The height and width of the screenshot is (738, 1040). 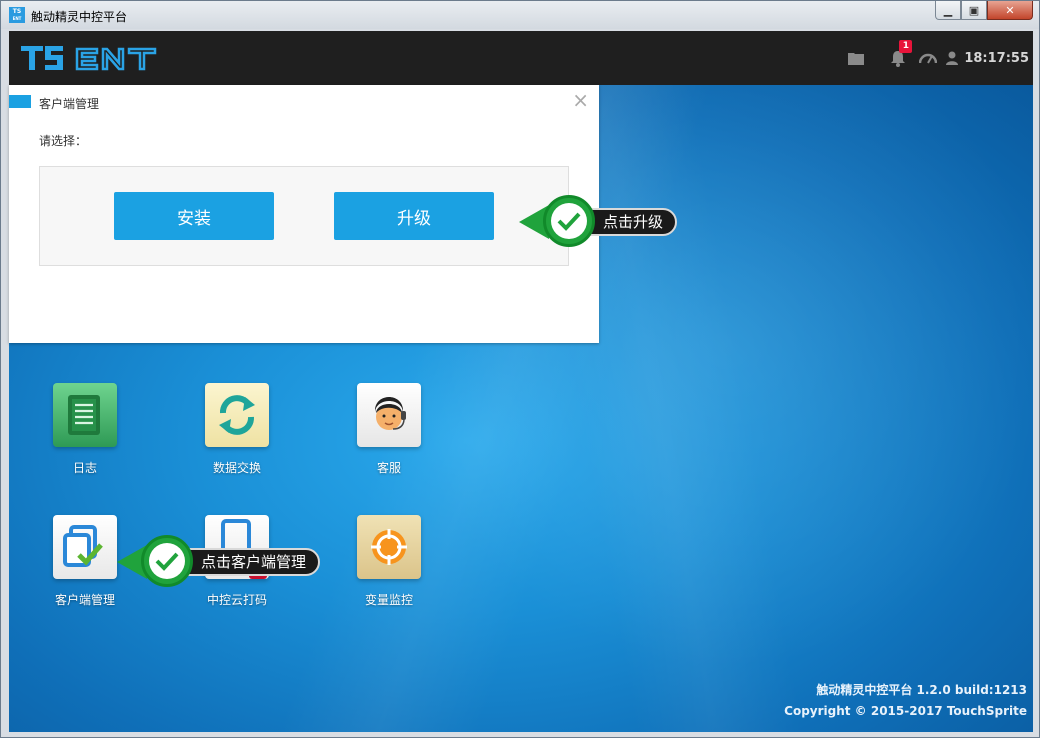 I want to click on app-label: 日志, so click(x=84, y=468).